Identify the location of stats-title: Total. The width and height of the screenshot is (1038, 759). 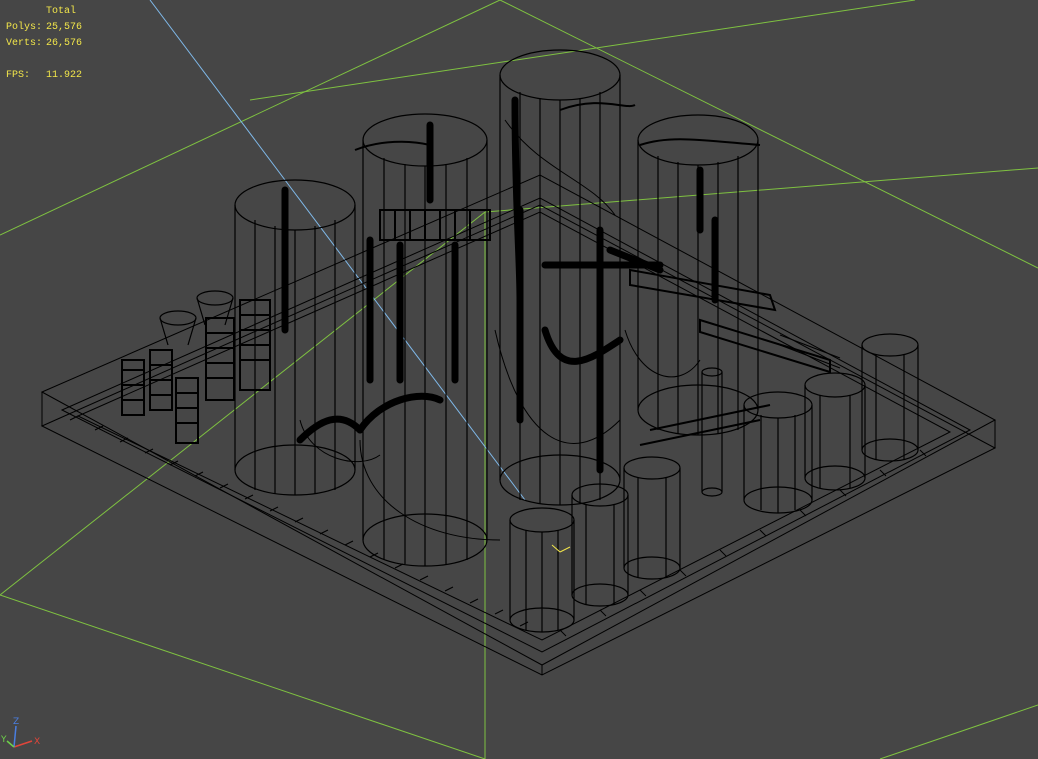
(61, 11).